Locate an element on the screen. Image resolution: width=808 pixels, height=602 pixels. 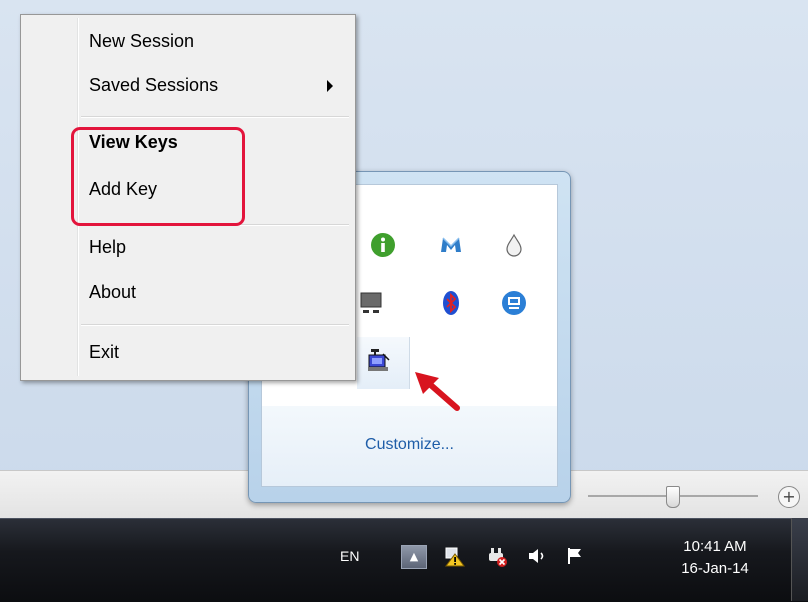
menu-item-label: About is located at coordinates (113, 292).